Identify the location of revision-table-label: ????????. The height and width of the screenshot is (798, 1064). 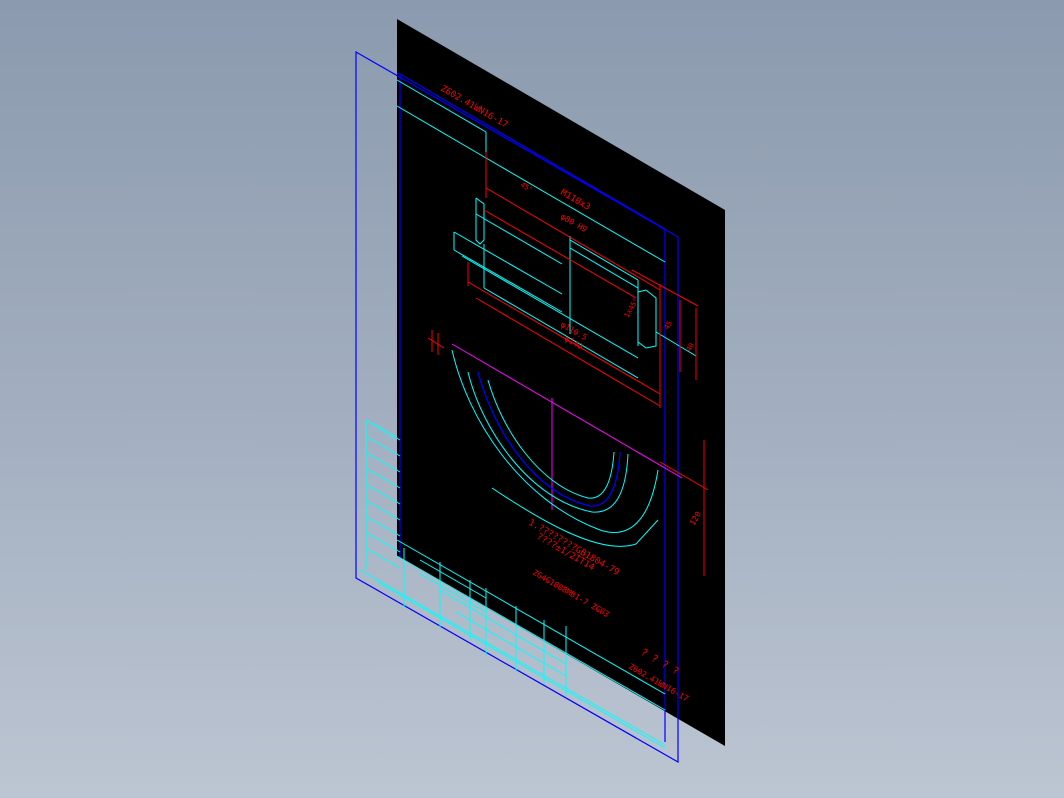
(383, 432).